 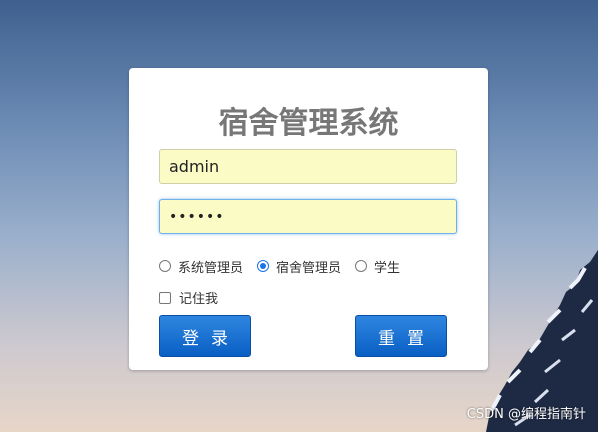 What do you see at coordinates (211, 268) in the screenshot?
I see `role-label: 系统管理员` at bounding box center [211, 268].